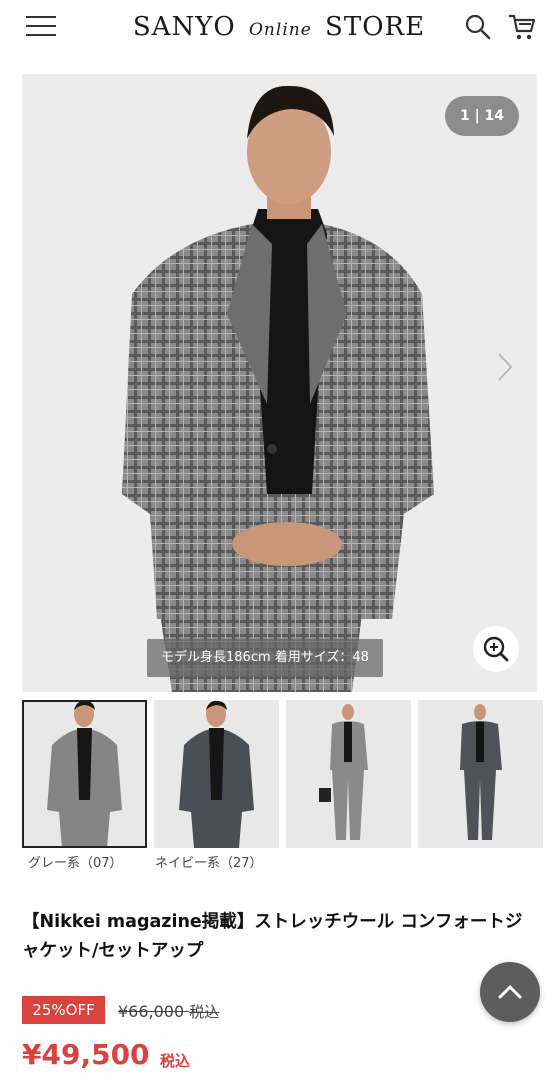  What do you see at coordinates (84, 774) in the screenshot?
I see `thumbnail-gray` at bounding box center [84, 774].